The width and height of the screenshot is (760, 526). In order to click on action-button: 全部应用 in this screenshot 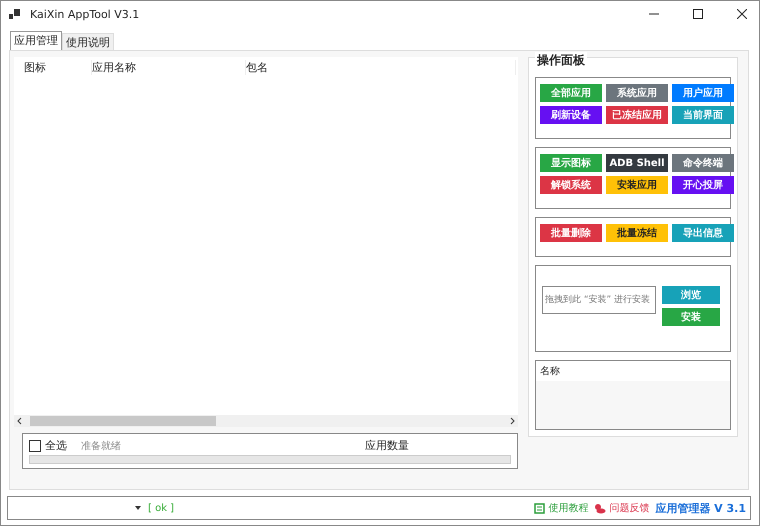, I will do `click(571, 93)`.